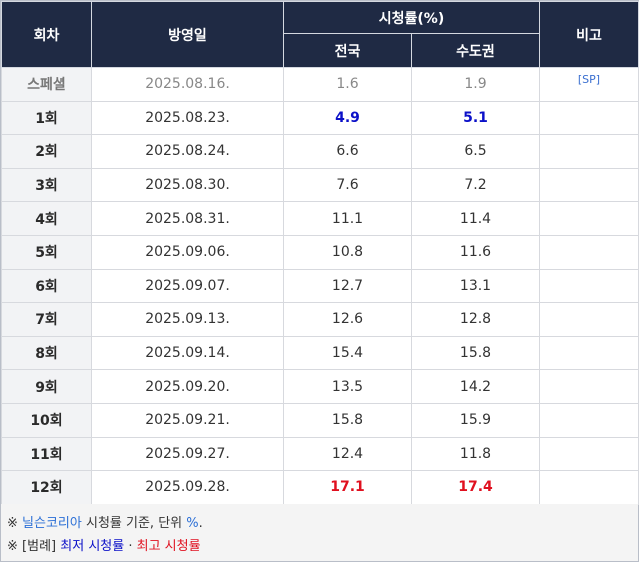 This screenshot has width=639, height=562. What do you see at coordinates (12, 523) in the screenshot?
I see `reference-mark: ※` at bounding box center [12, 523].